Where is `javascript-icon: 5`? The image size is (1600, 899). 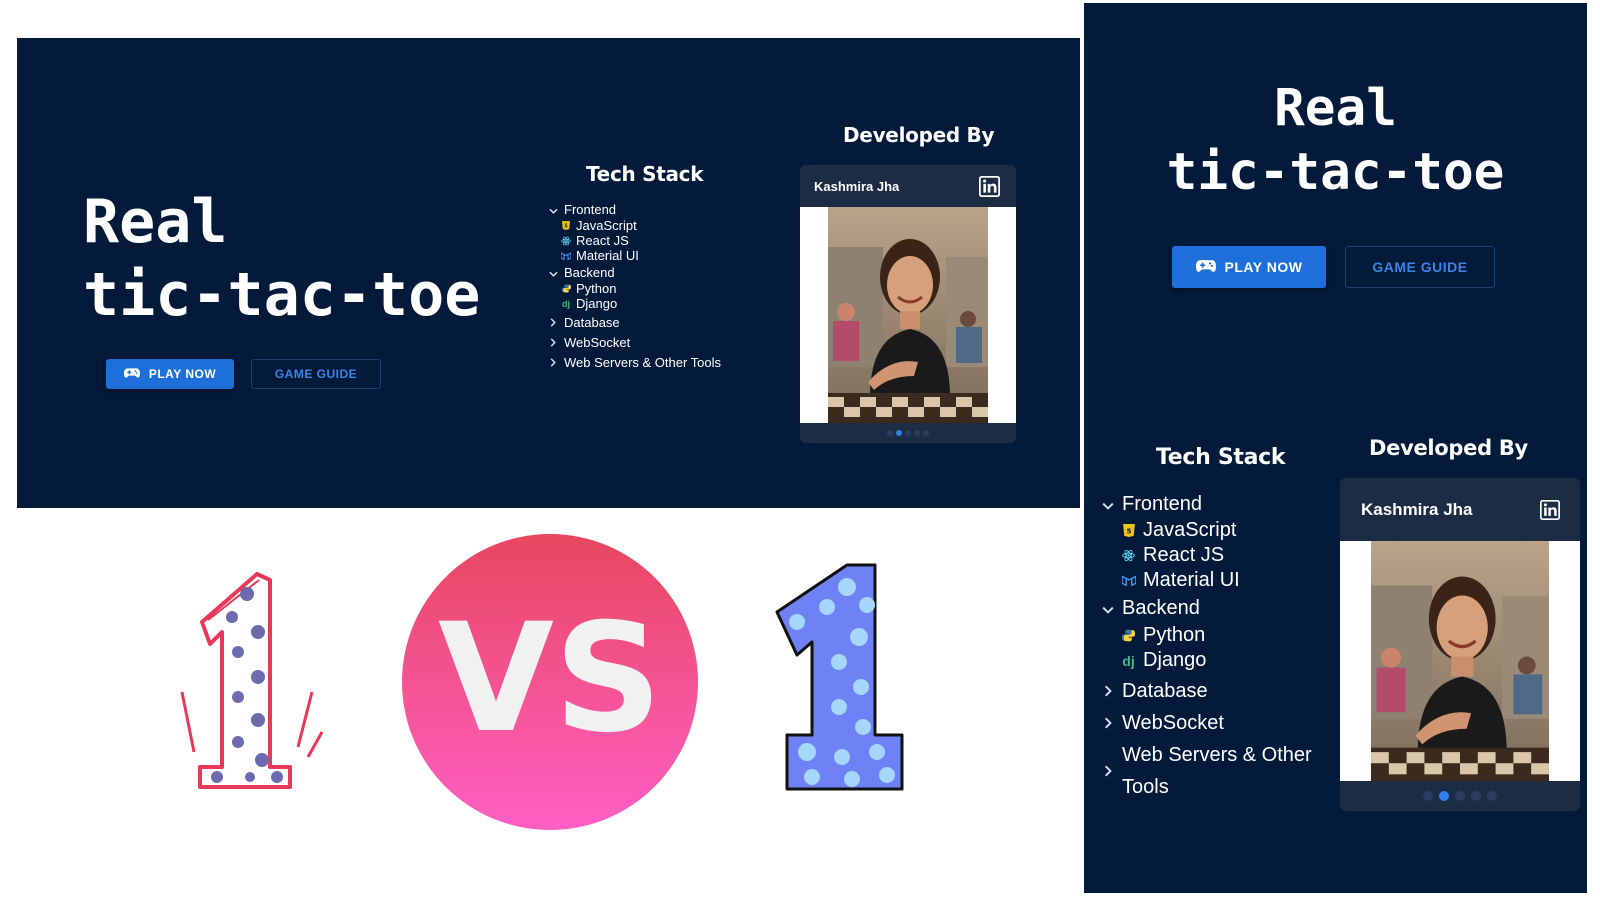
javascript-icon: 5 is located at coordinates (566, 225).